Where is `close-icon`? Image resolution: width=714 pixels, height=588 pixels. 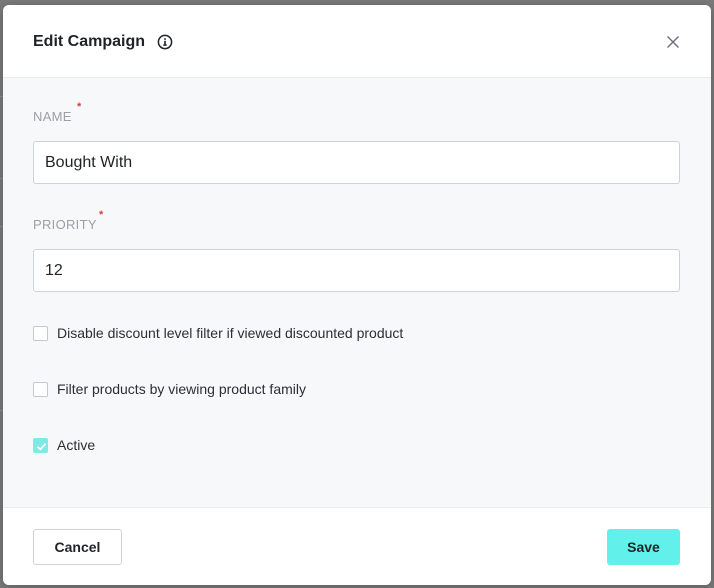
close-icon is located at coordinates (673, 42).